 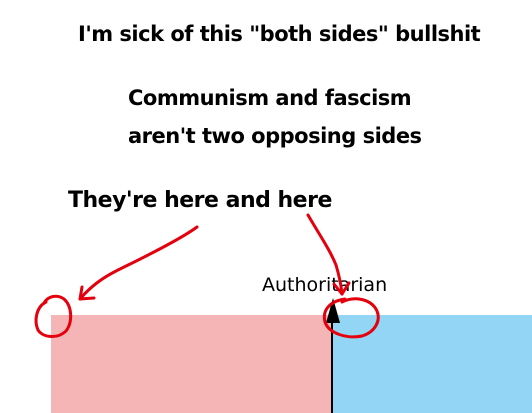 I want to click on right-arrow-icon, so click(x=325, y=254).